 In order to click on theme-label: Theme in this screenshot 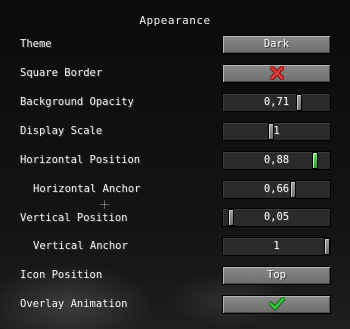, I will do `click(36, 44)`.